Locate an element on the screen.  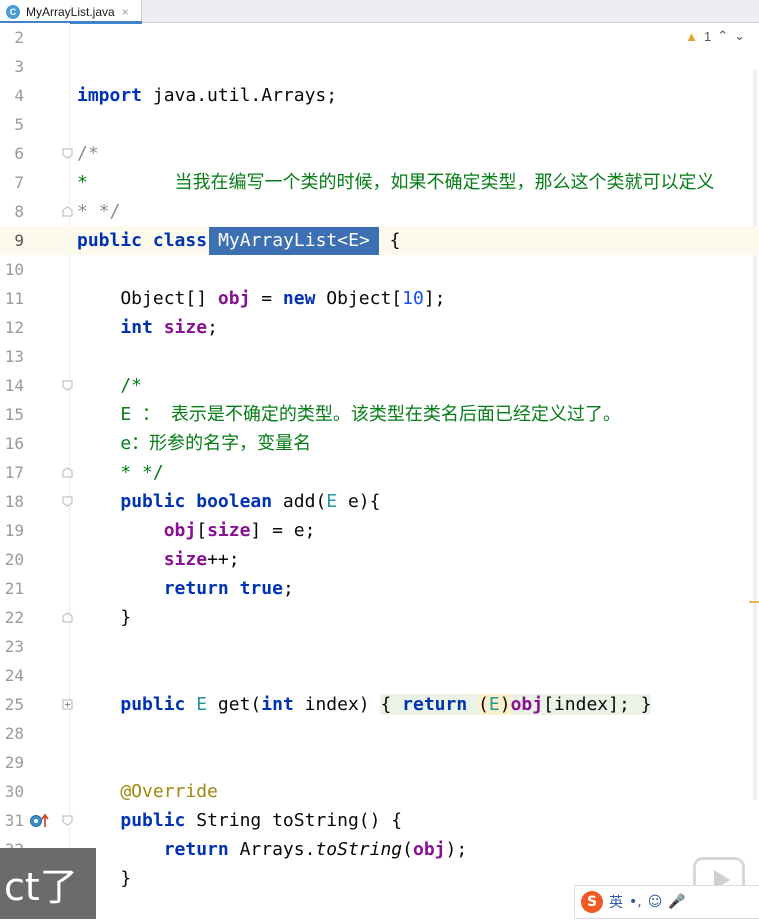
code-line: 32 return Arrays.toString(obj); is located at coordinates (379, 849).